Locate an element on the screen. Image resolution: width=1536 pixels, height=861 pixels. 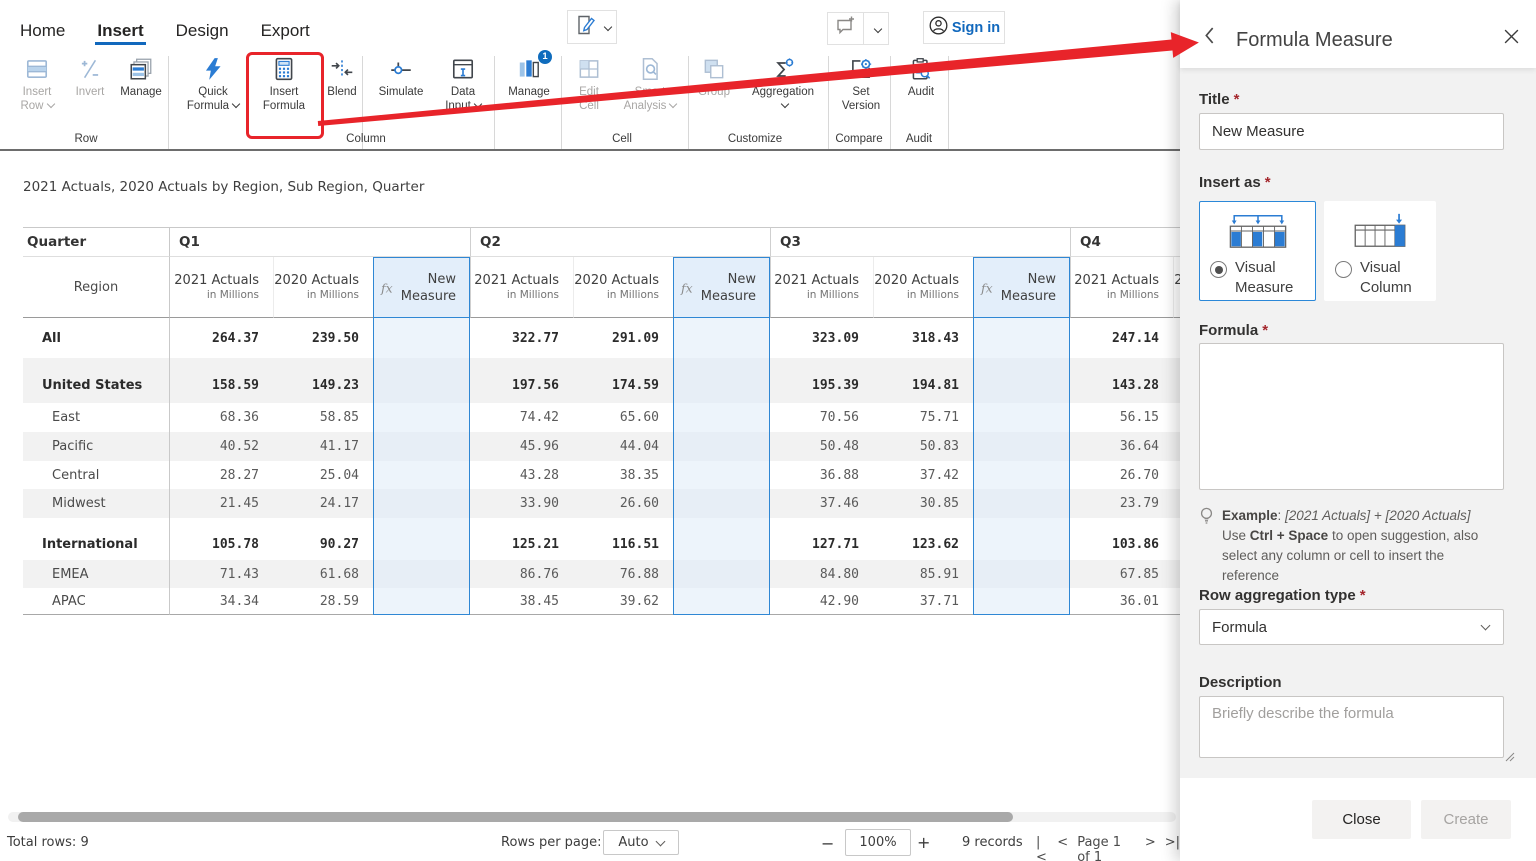
data-cell: 67.85 is located at coordinates (1121, 574).